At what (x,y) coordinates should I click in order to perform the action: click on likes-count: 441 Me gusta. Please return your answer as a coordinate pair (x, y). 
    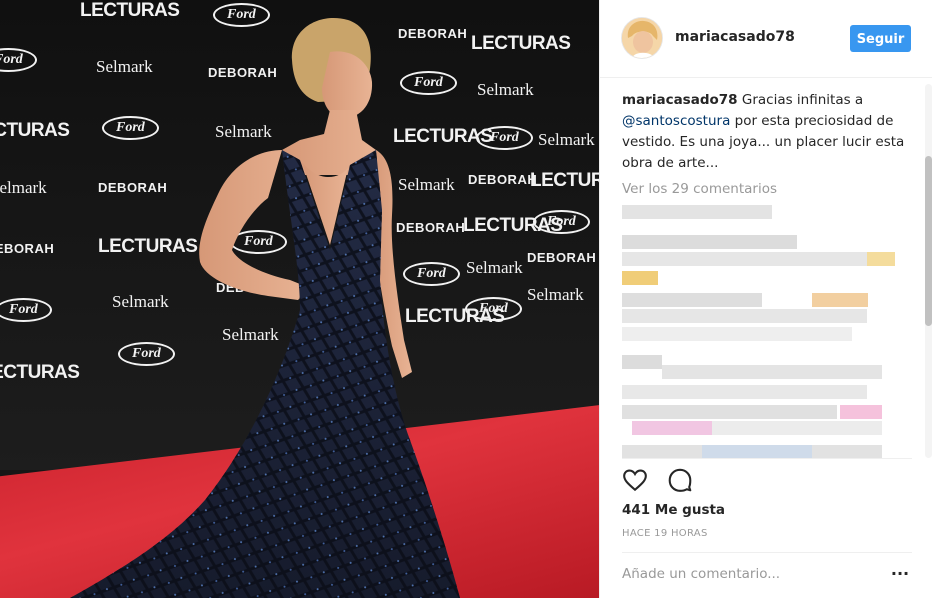
    Looking at the image, I should click on (673, 510).